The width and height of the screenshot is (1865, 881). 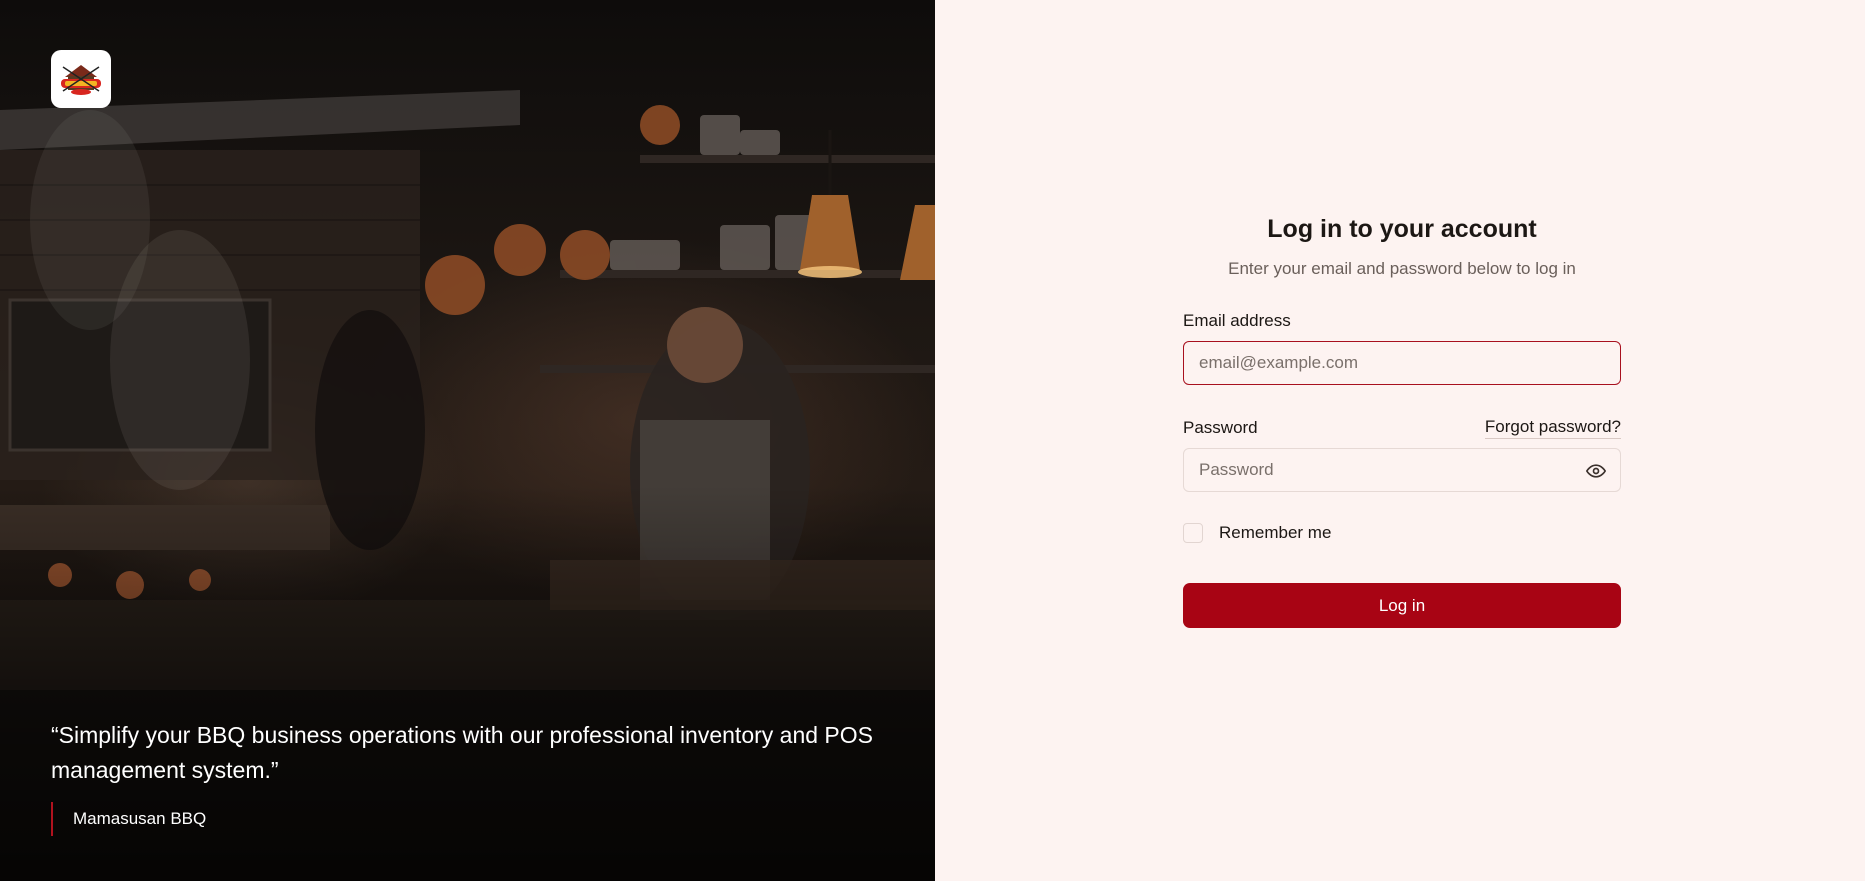 I want to click on email-group: Email address, so click(x=1402, y=347).